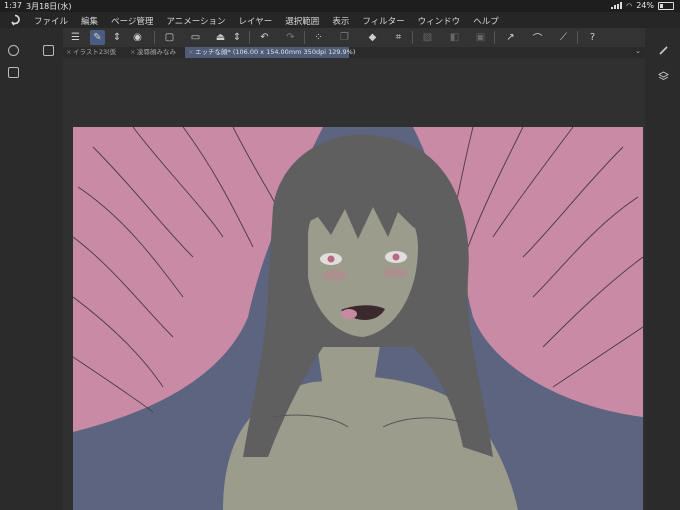  Describe the element at coordinates (195, 37) in the screenshot. I see `open-folder-icon: ▭` at that location.